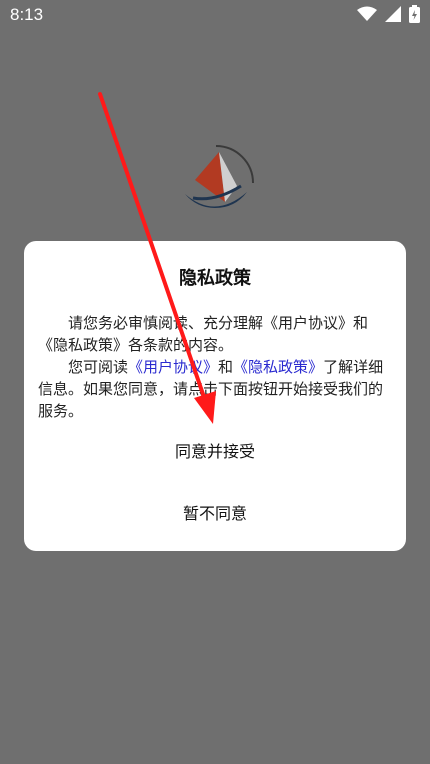 This screenshot has width=430, height=764. I want to click on privacy-policy-link: 《隐私政策》, so click(278, 367).